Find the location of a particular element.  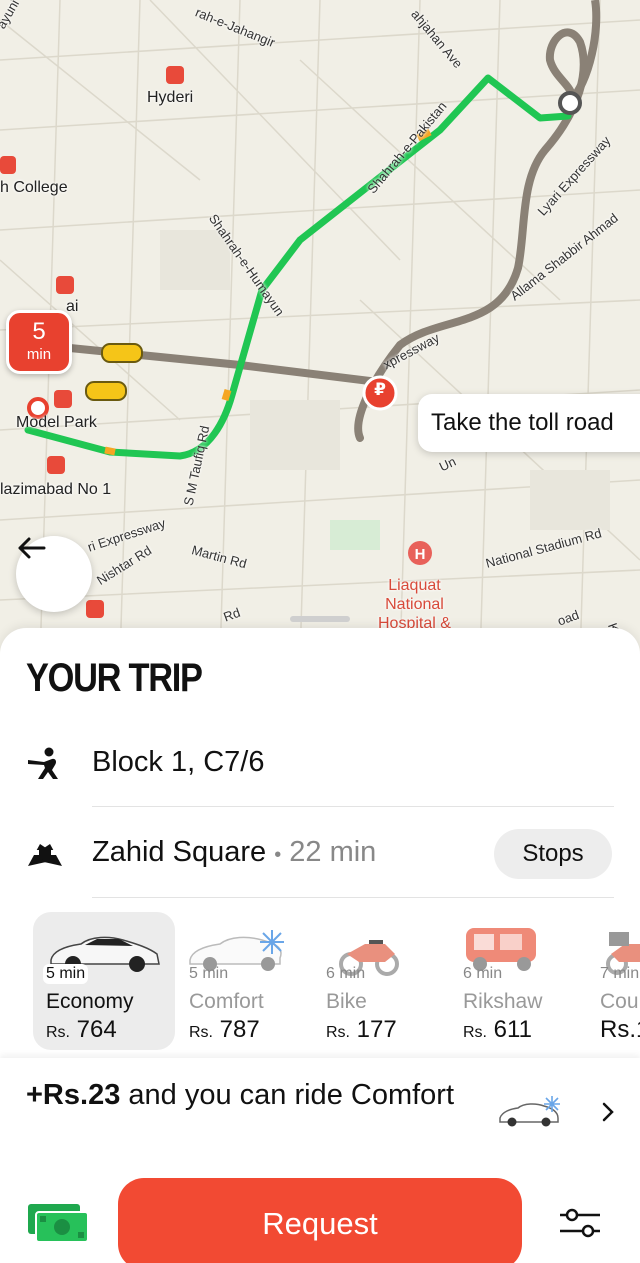

tariff-time: 7 min is located at coordinates (620, 973).